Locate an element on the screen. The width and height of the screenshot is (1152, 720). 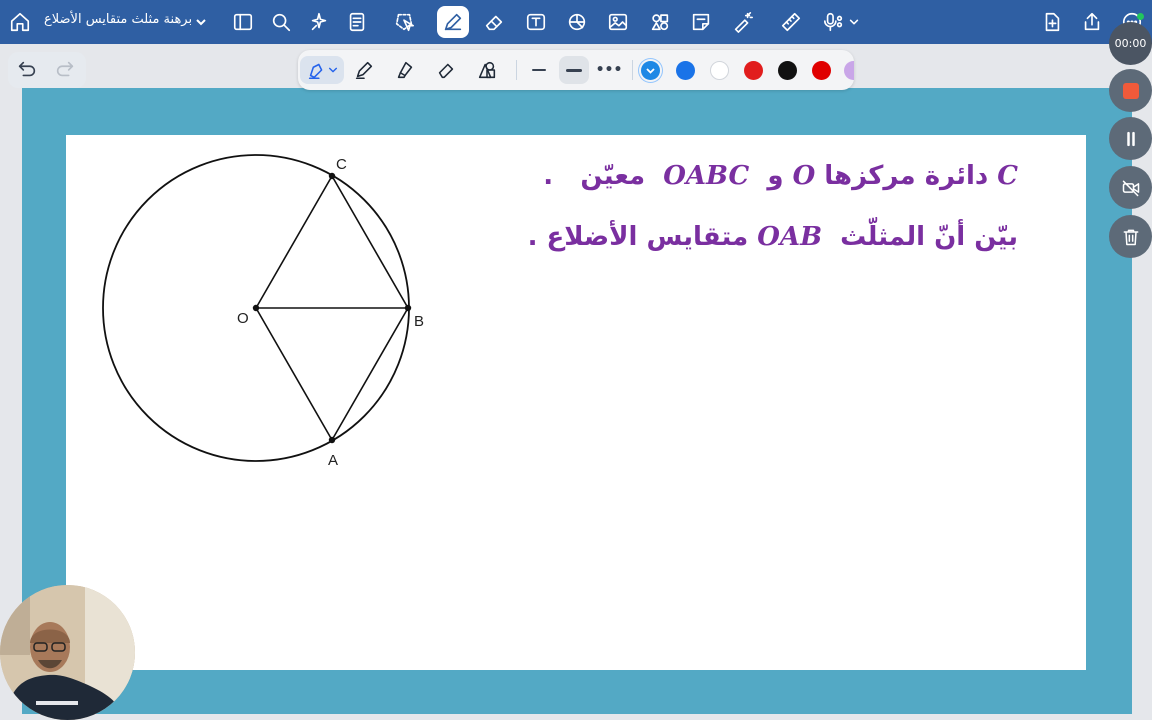
problem-text: دائرة مركزها is located at coordinates (906, 176).